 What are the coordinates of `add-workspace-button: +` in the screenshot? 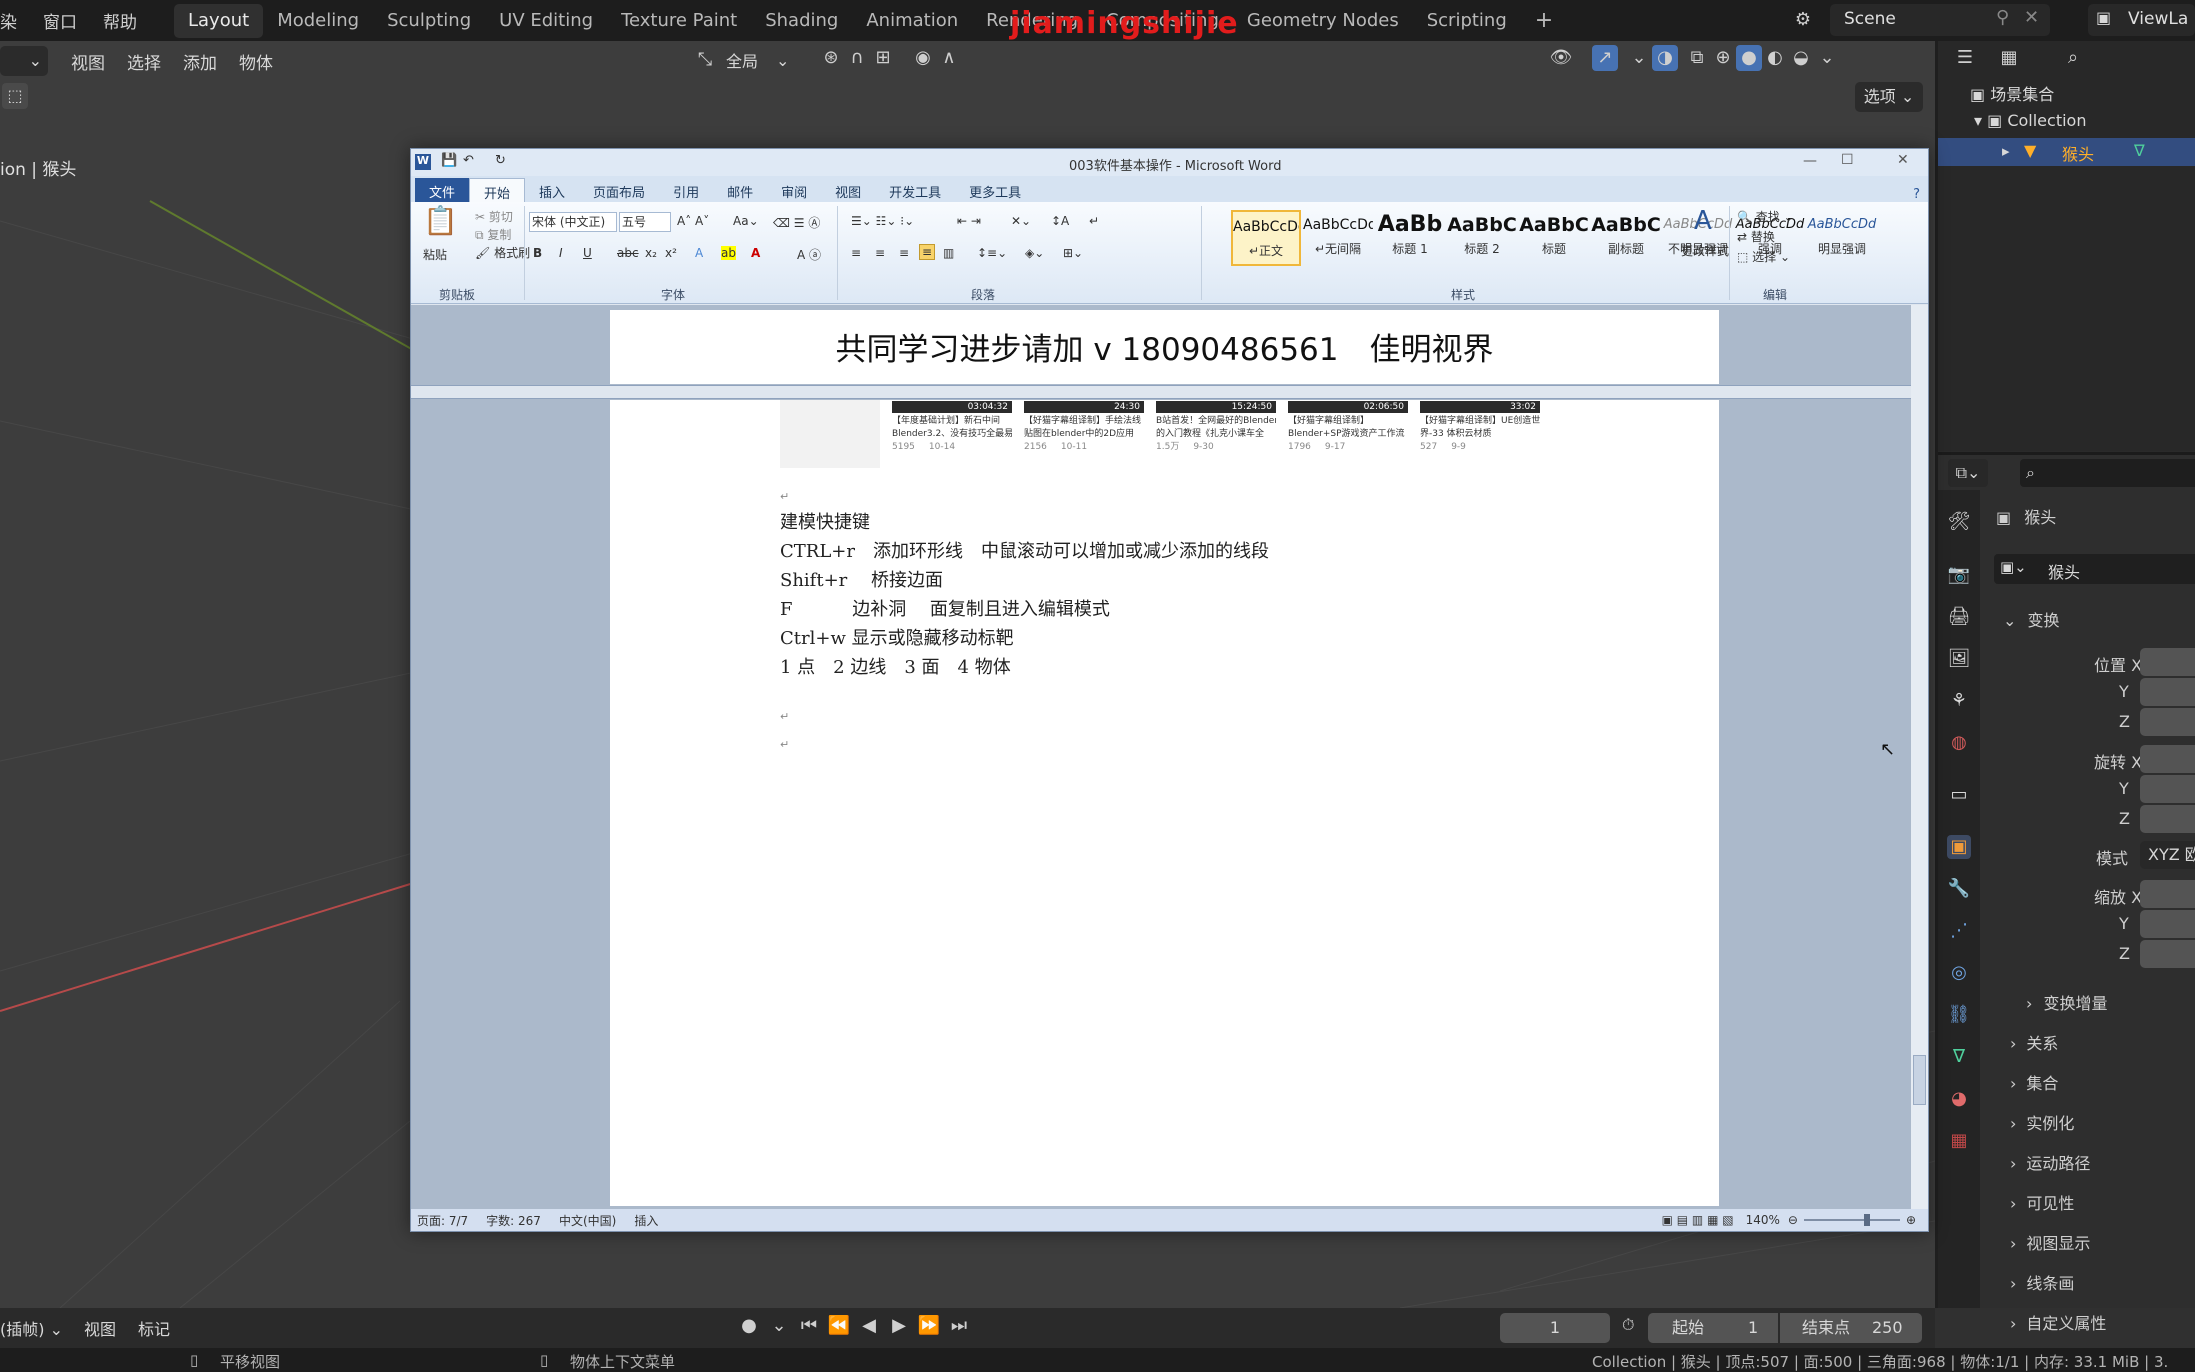 It's located at (1544, 21).